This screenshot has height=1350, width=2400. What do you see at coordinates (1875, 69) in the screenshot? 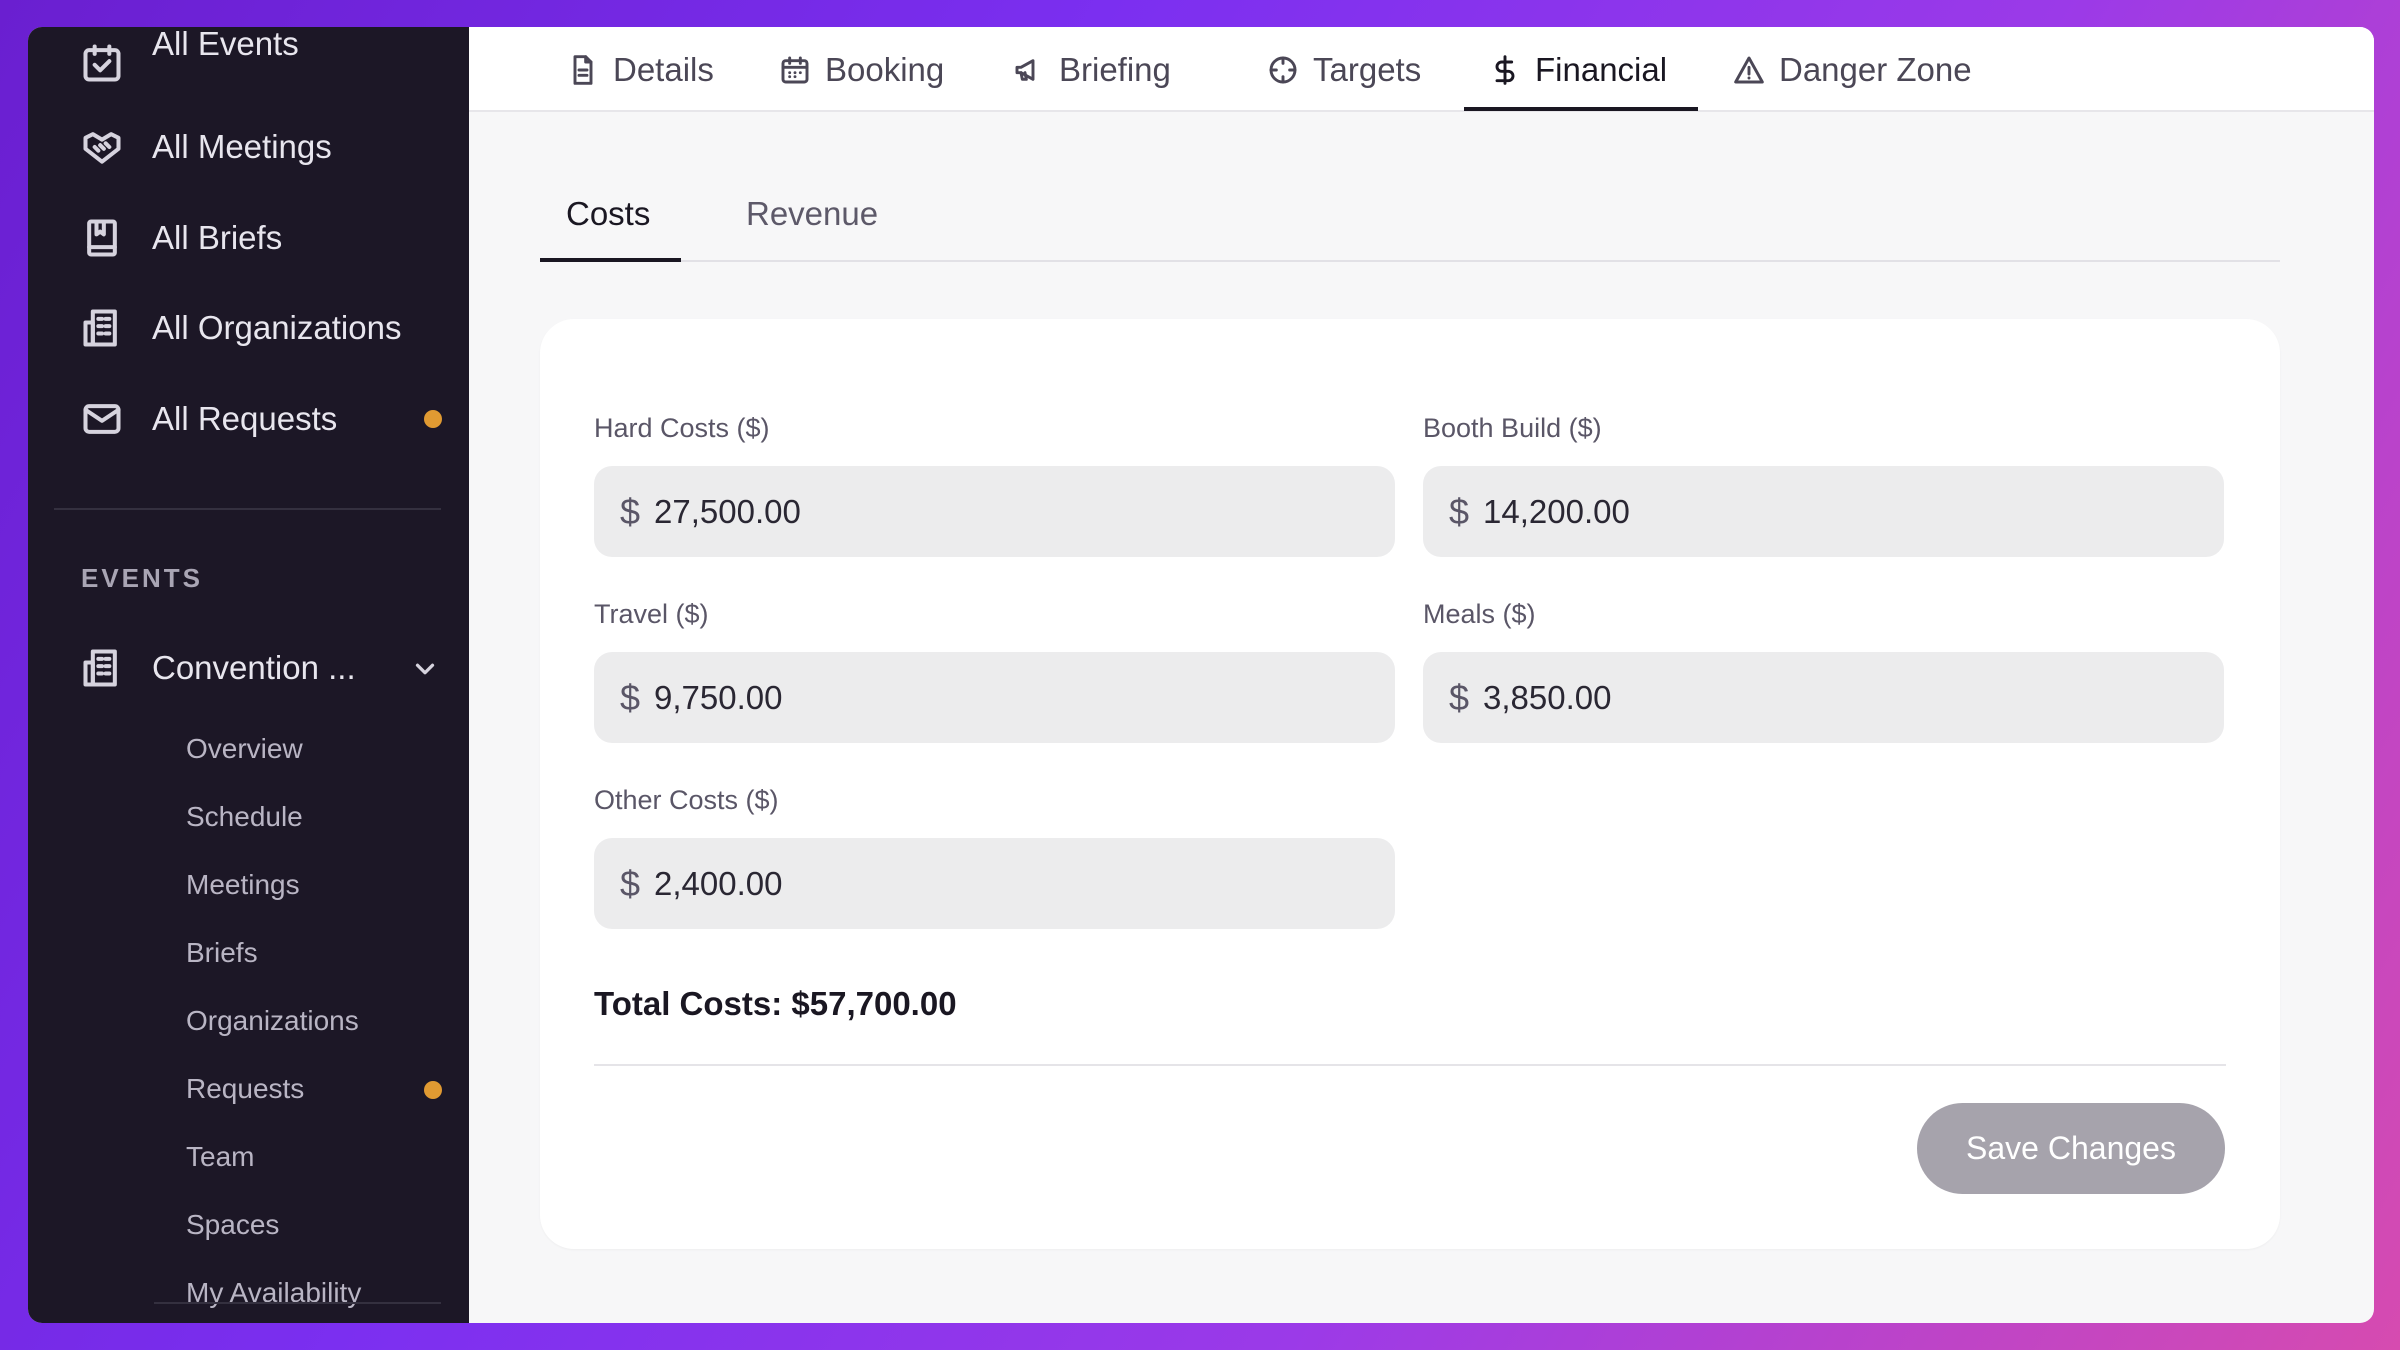
I see `tab-label: Danger Zone` at bounding box center [1875, 69].